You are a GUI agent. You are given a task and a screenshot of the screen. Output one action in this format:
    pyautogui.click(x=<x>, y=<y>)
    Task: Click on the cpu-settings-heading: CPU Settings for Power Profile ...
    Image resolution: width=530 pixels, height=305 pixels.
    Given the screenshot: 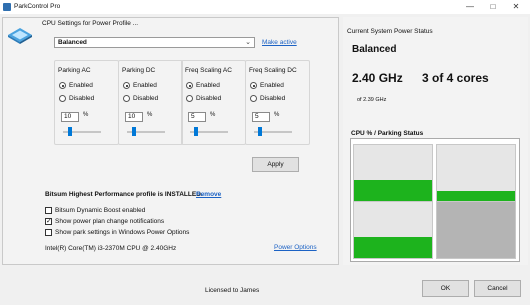 What is the action you would take?
    pyautogui.click(x=90, y=23)
    